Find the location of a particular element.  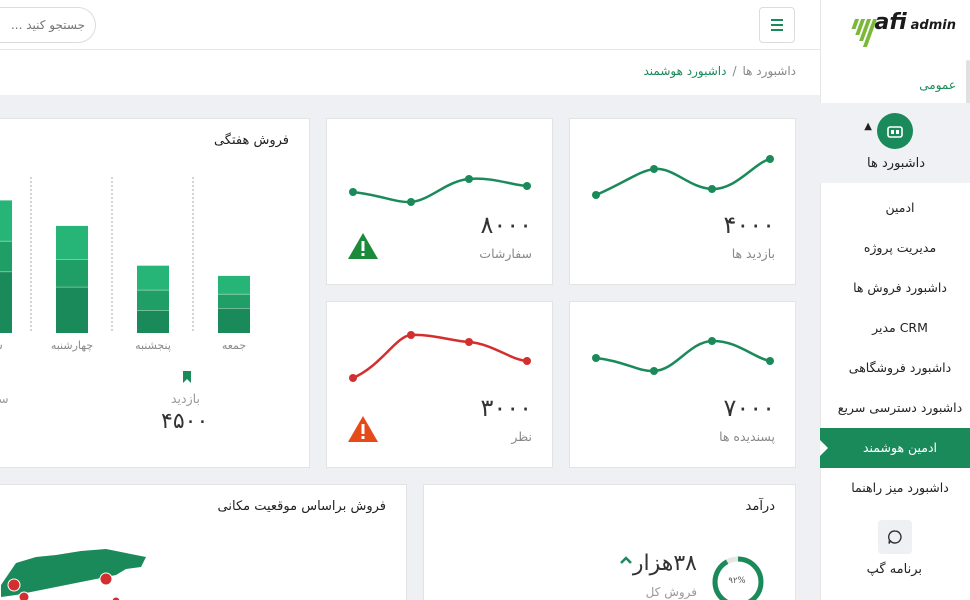

stat-card-likes: ۷۰۰۰ پسندیده ها is located at coordinates (682, 384).